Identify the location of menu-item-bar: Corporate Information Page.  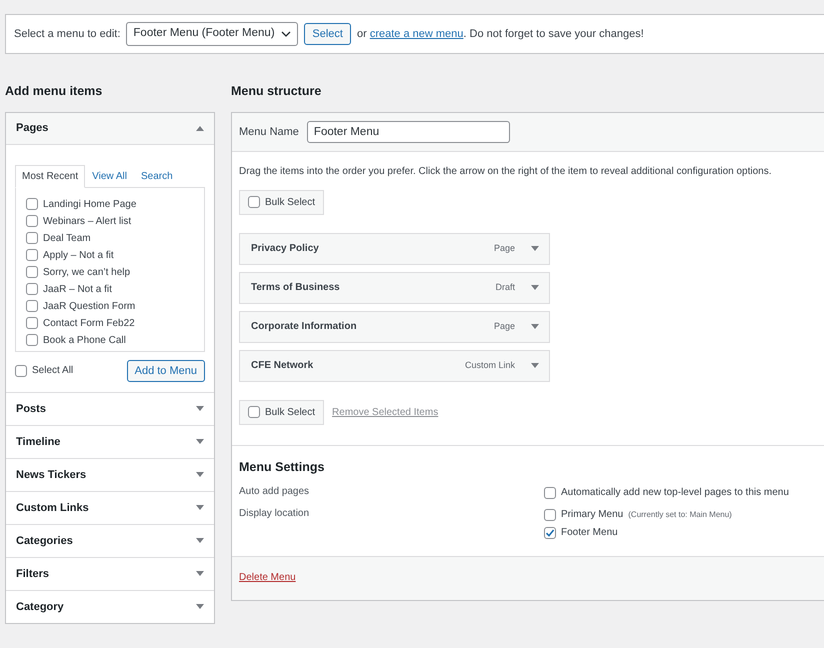
(394, 326).